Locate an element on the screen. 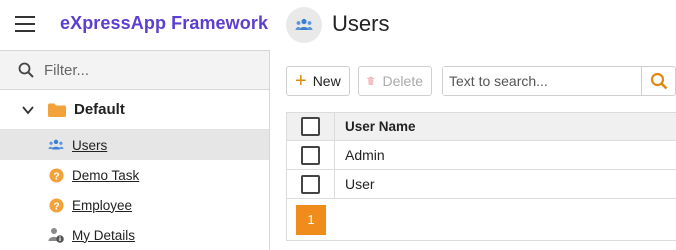 The width and height of the screenshot is (676, 250). plus-icon: + is located at coordinates (301, 81).